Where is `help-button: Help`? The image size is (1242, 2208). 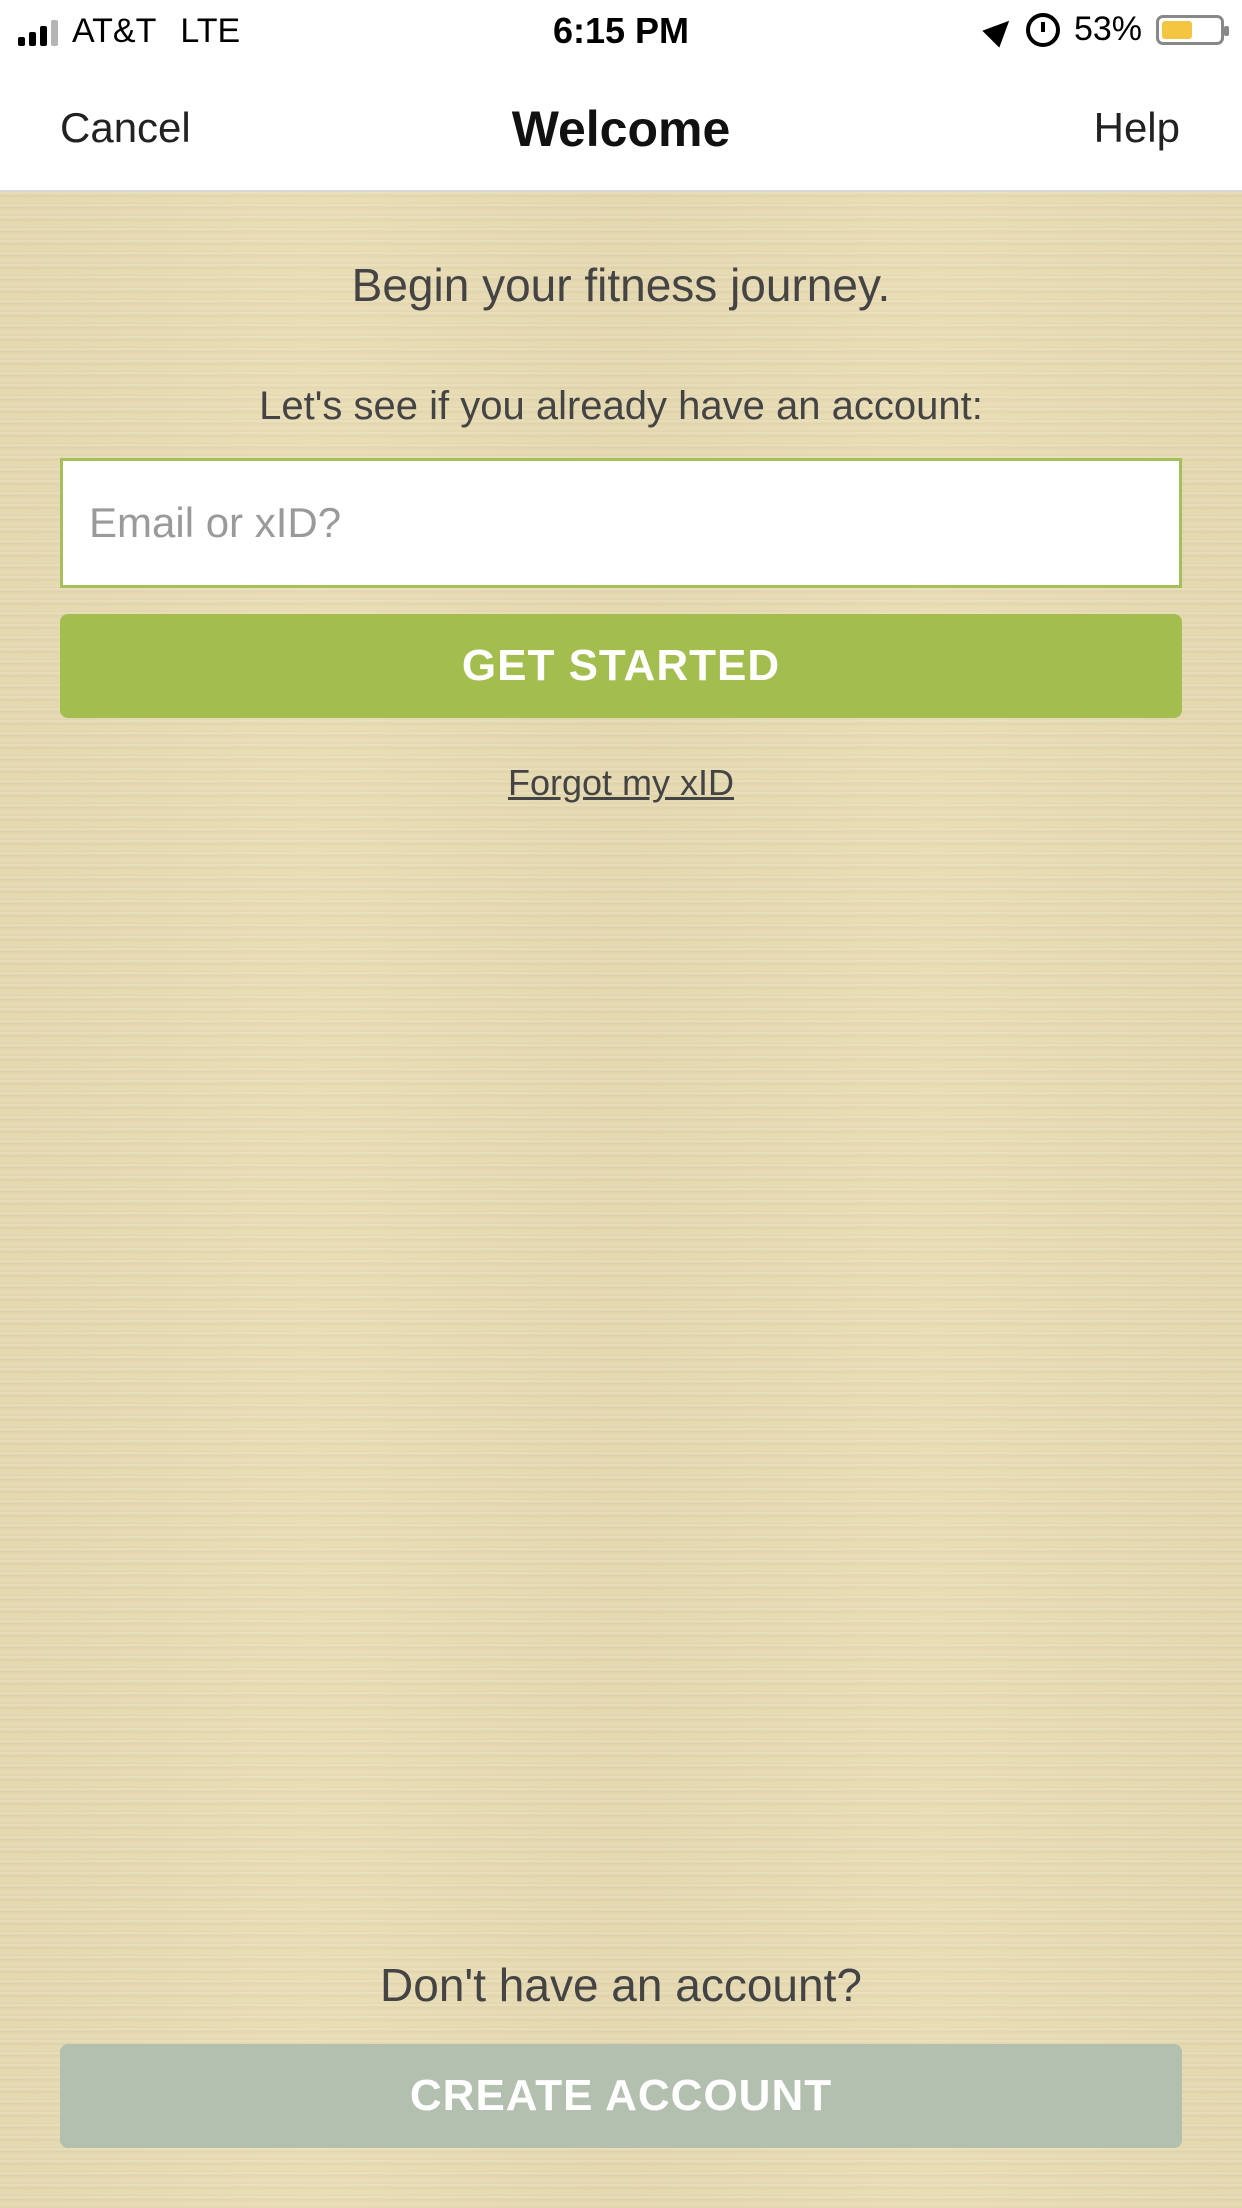 help-button: Help is located at coordinates (1137, 128).